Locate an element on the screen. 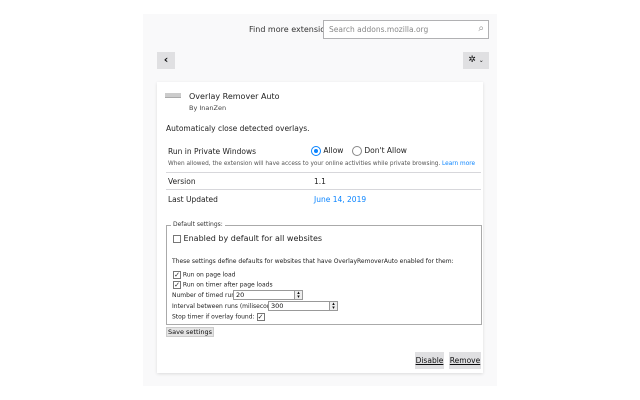 This screenshot has width=640, height=400. run-on-timer-checkbox: ✓ Run on timer after page loads is located at coordinates (223, 285).